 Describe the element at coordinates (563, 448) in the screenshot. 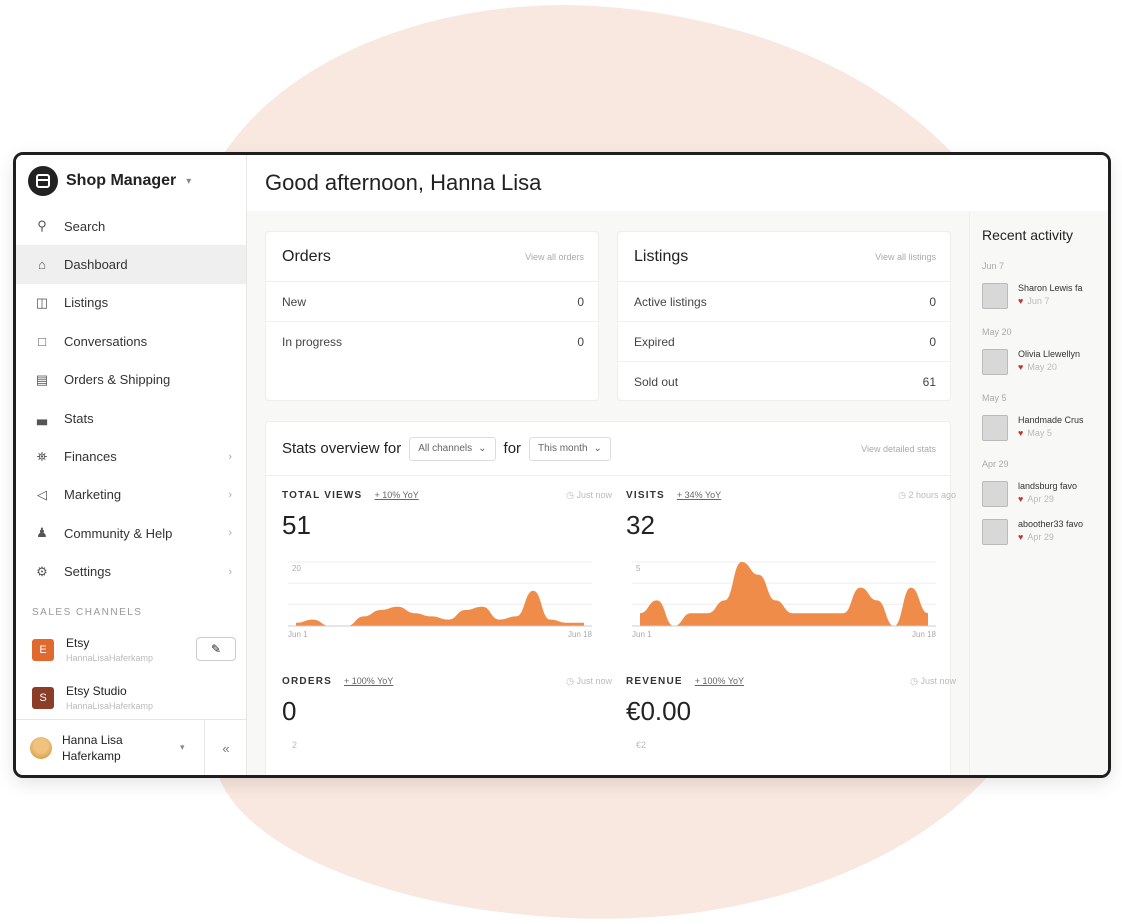

I see `select-value: This month` at that location.